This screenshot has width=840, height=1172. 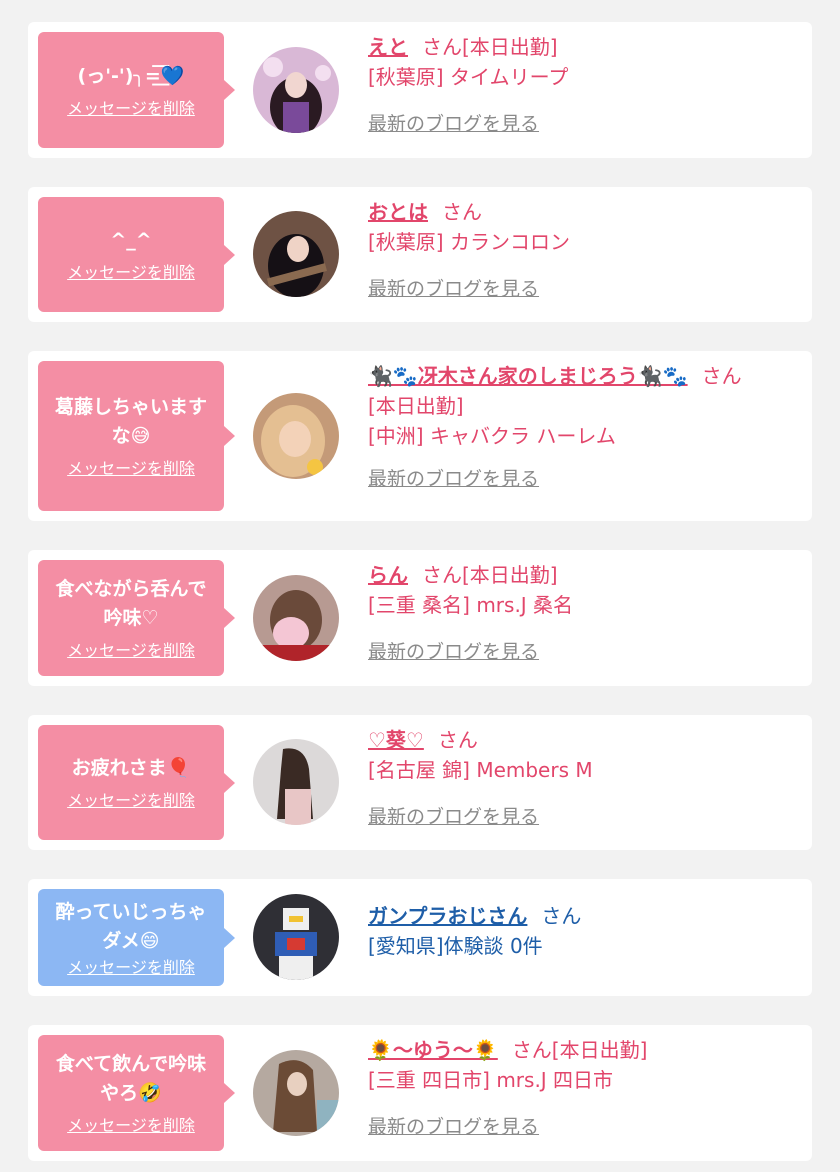 What do you see at coordinates (471, 605) in the screenshot?
I see `shop-info: [三重 桑名] mrs.J 桑名` at bounding box center [471, 605].